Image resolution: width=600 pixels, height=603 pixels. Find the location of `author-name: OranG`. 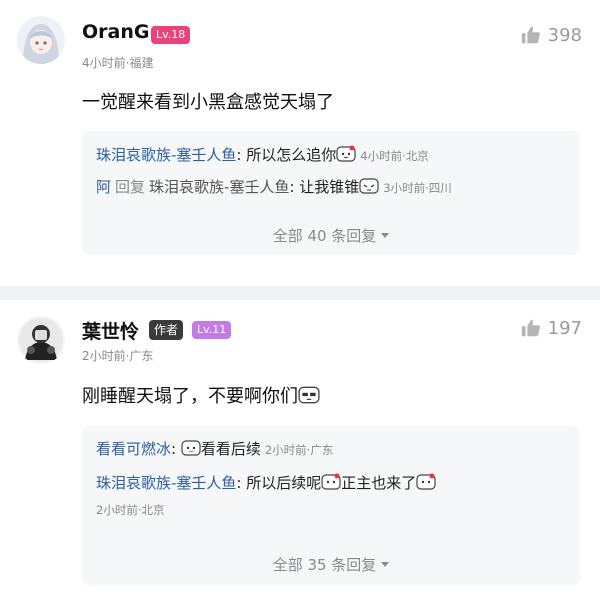

author-name: OranG is located at coordinates (115, 32).